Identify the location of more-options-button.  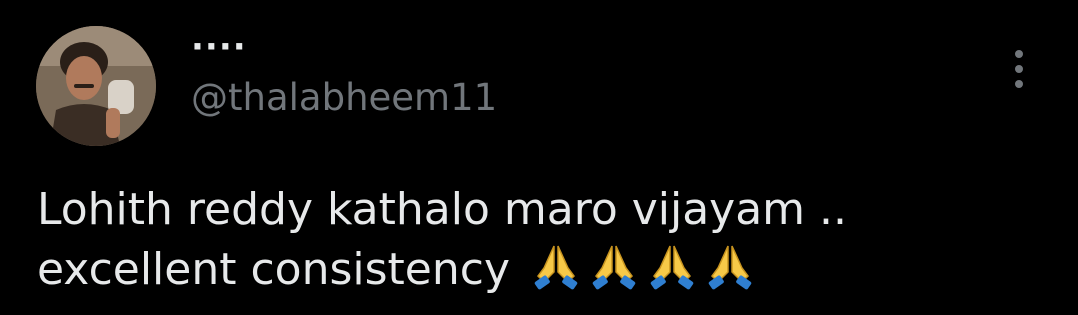
(1019, 69).